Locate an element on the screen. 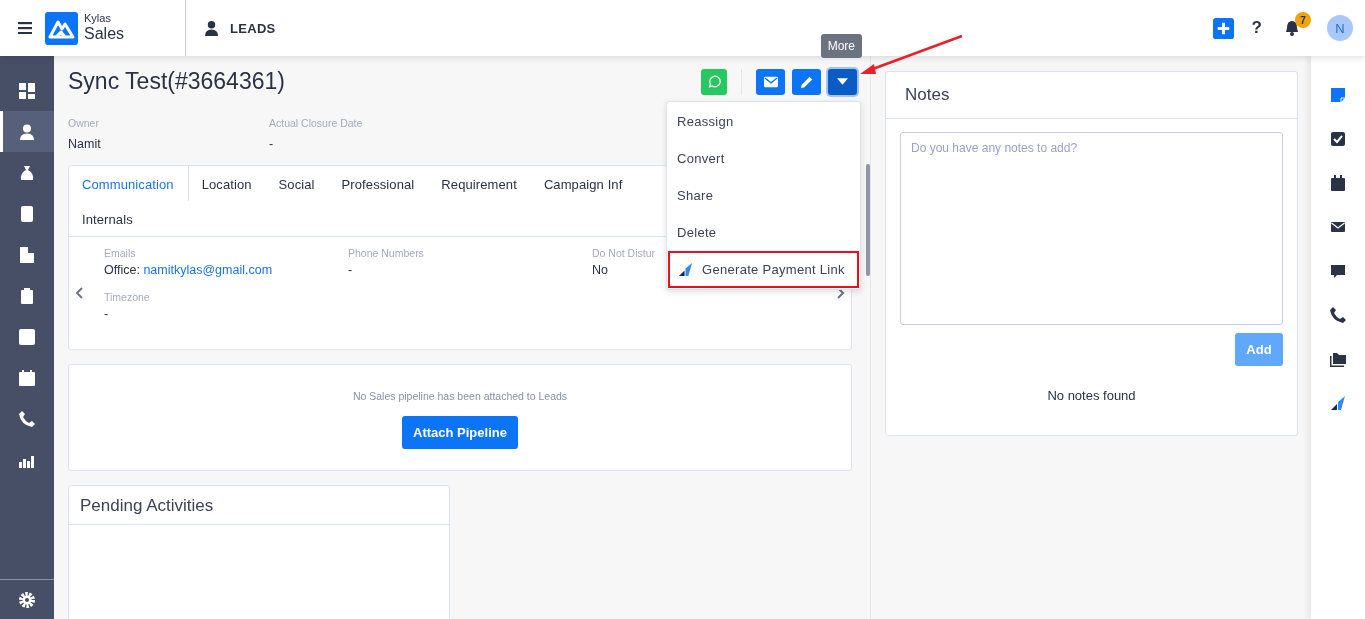 The width and height of the screenshot is (1365, 619). chat-bubble-icon is located at coordinates (714, 81).